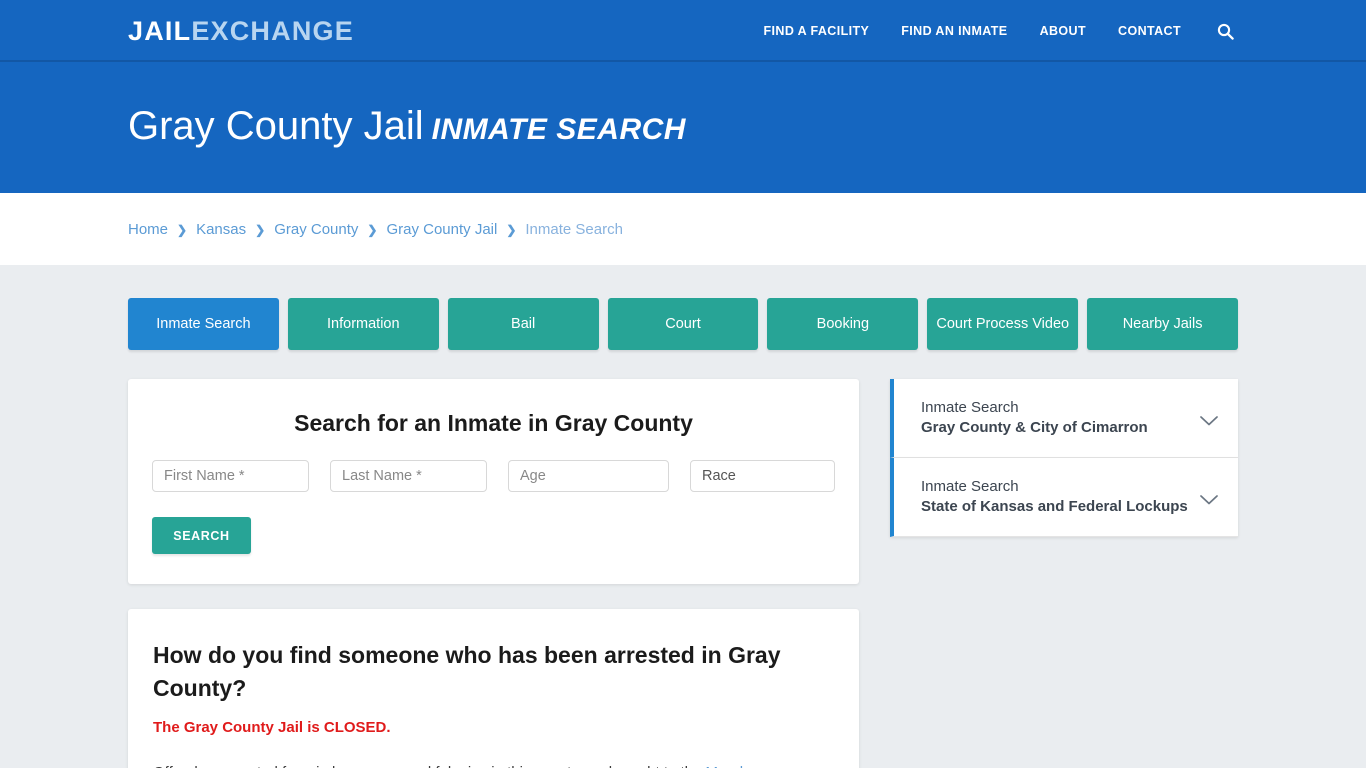 This screenshot has height=768, width=1366. I want to click on breadcrumb-item-current: Inmate Search, so click(574, 229).